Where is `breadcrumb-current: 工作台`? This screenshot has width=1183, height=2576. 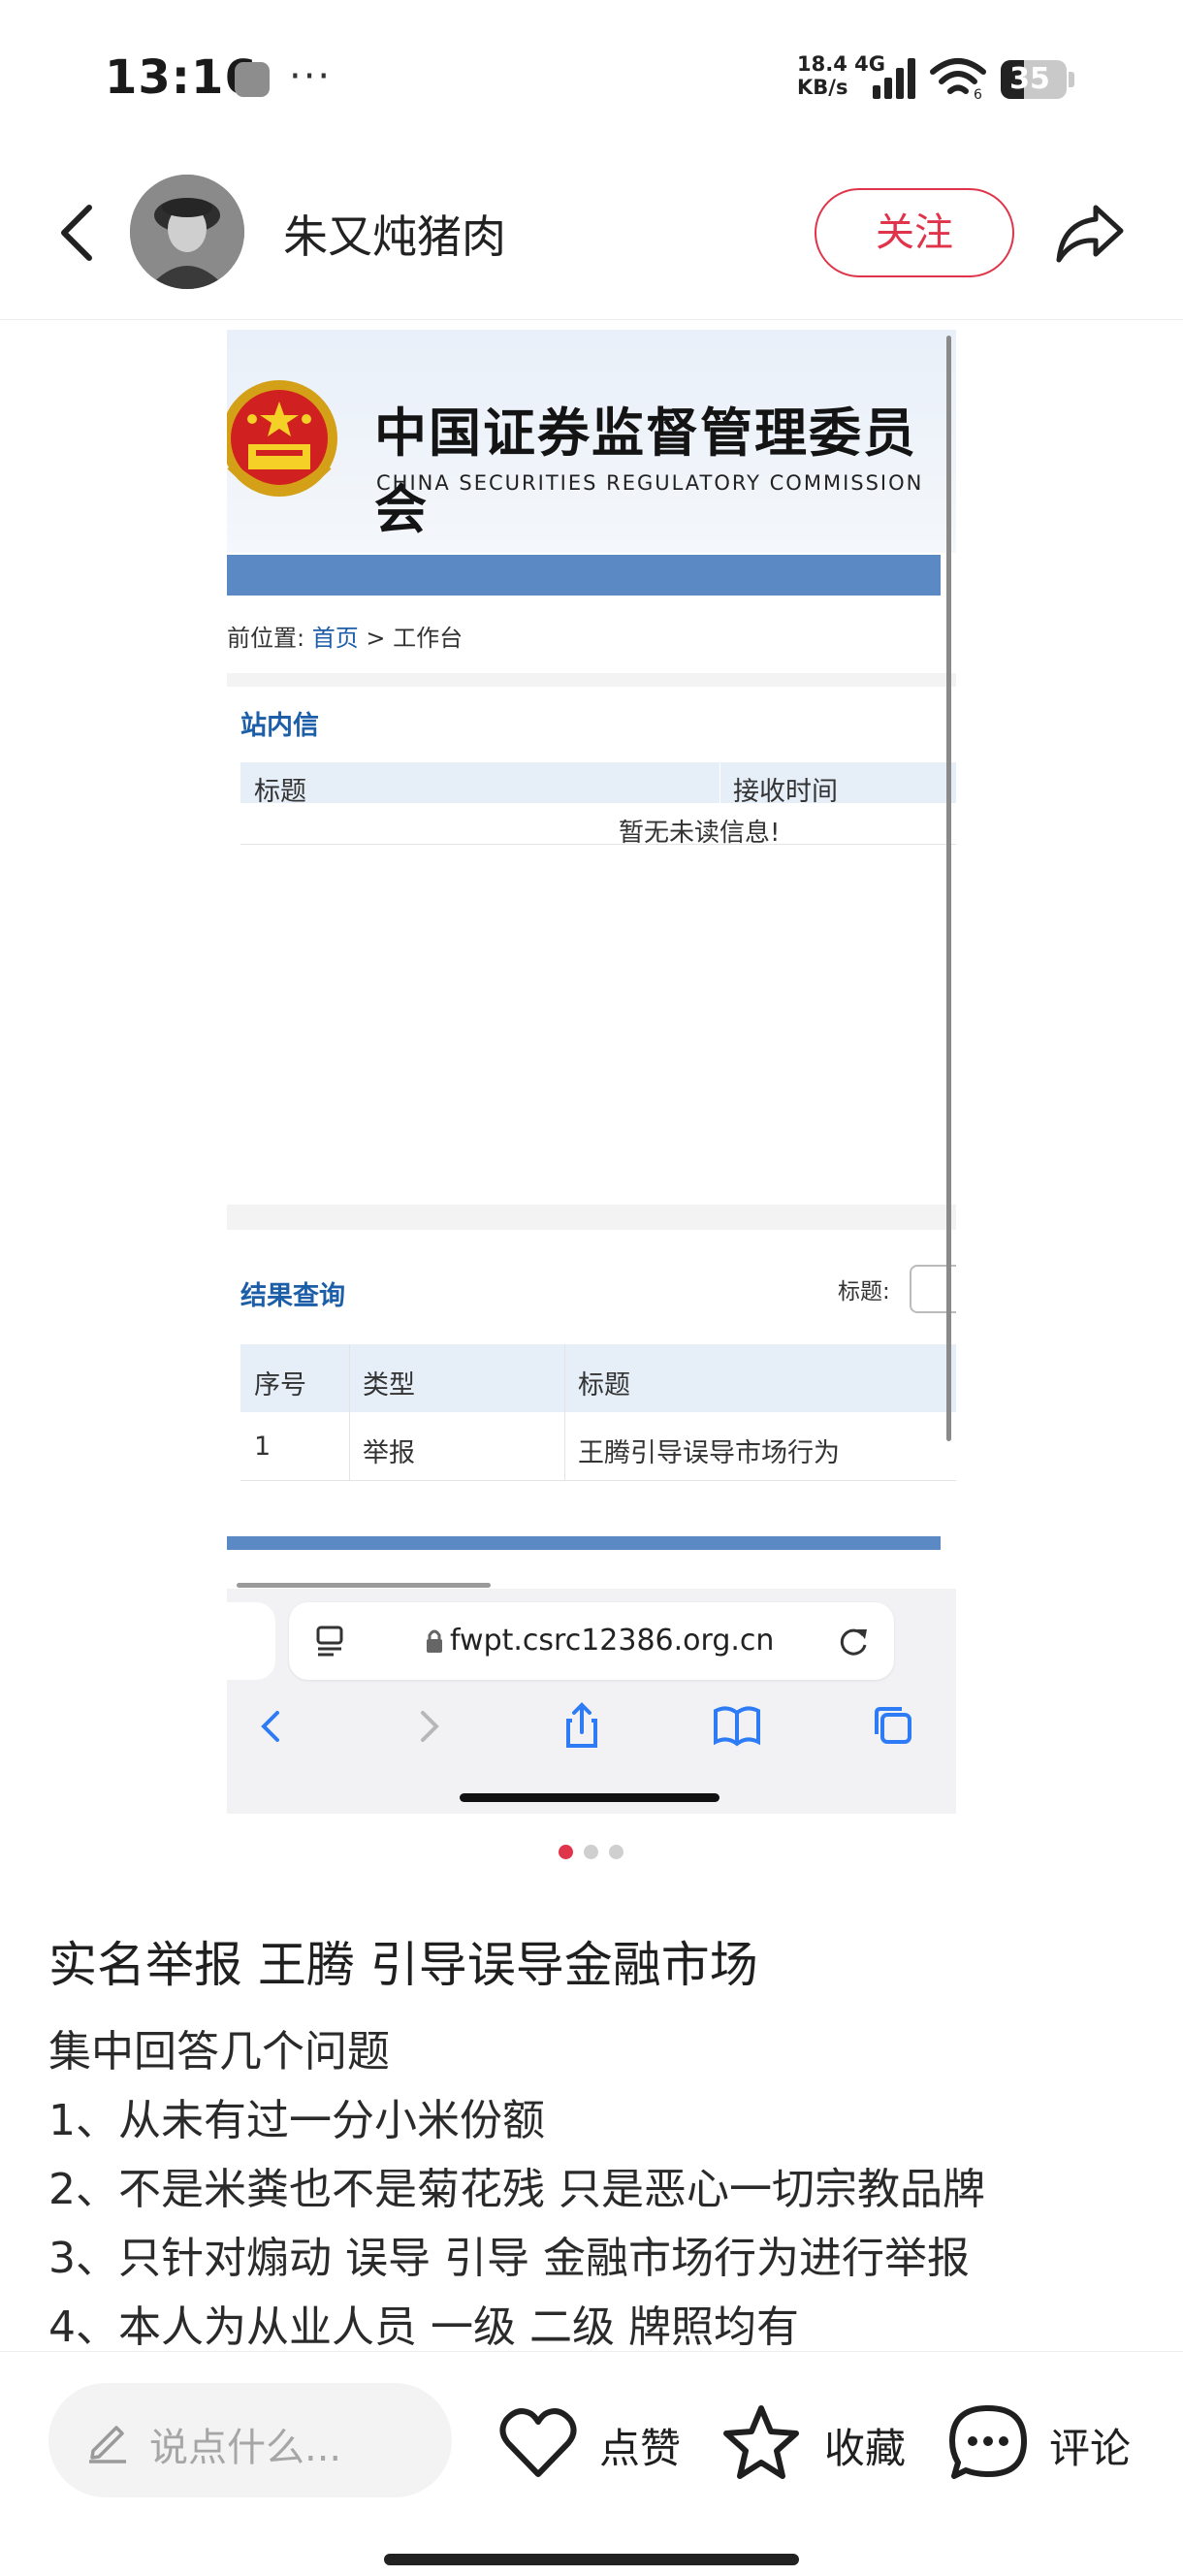 breadcrumb-current: 工作台 is located at coordinates (428, 638).